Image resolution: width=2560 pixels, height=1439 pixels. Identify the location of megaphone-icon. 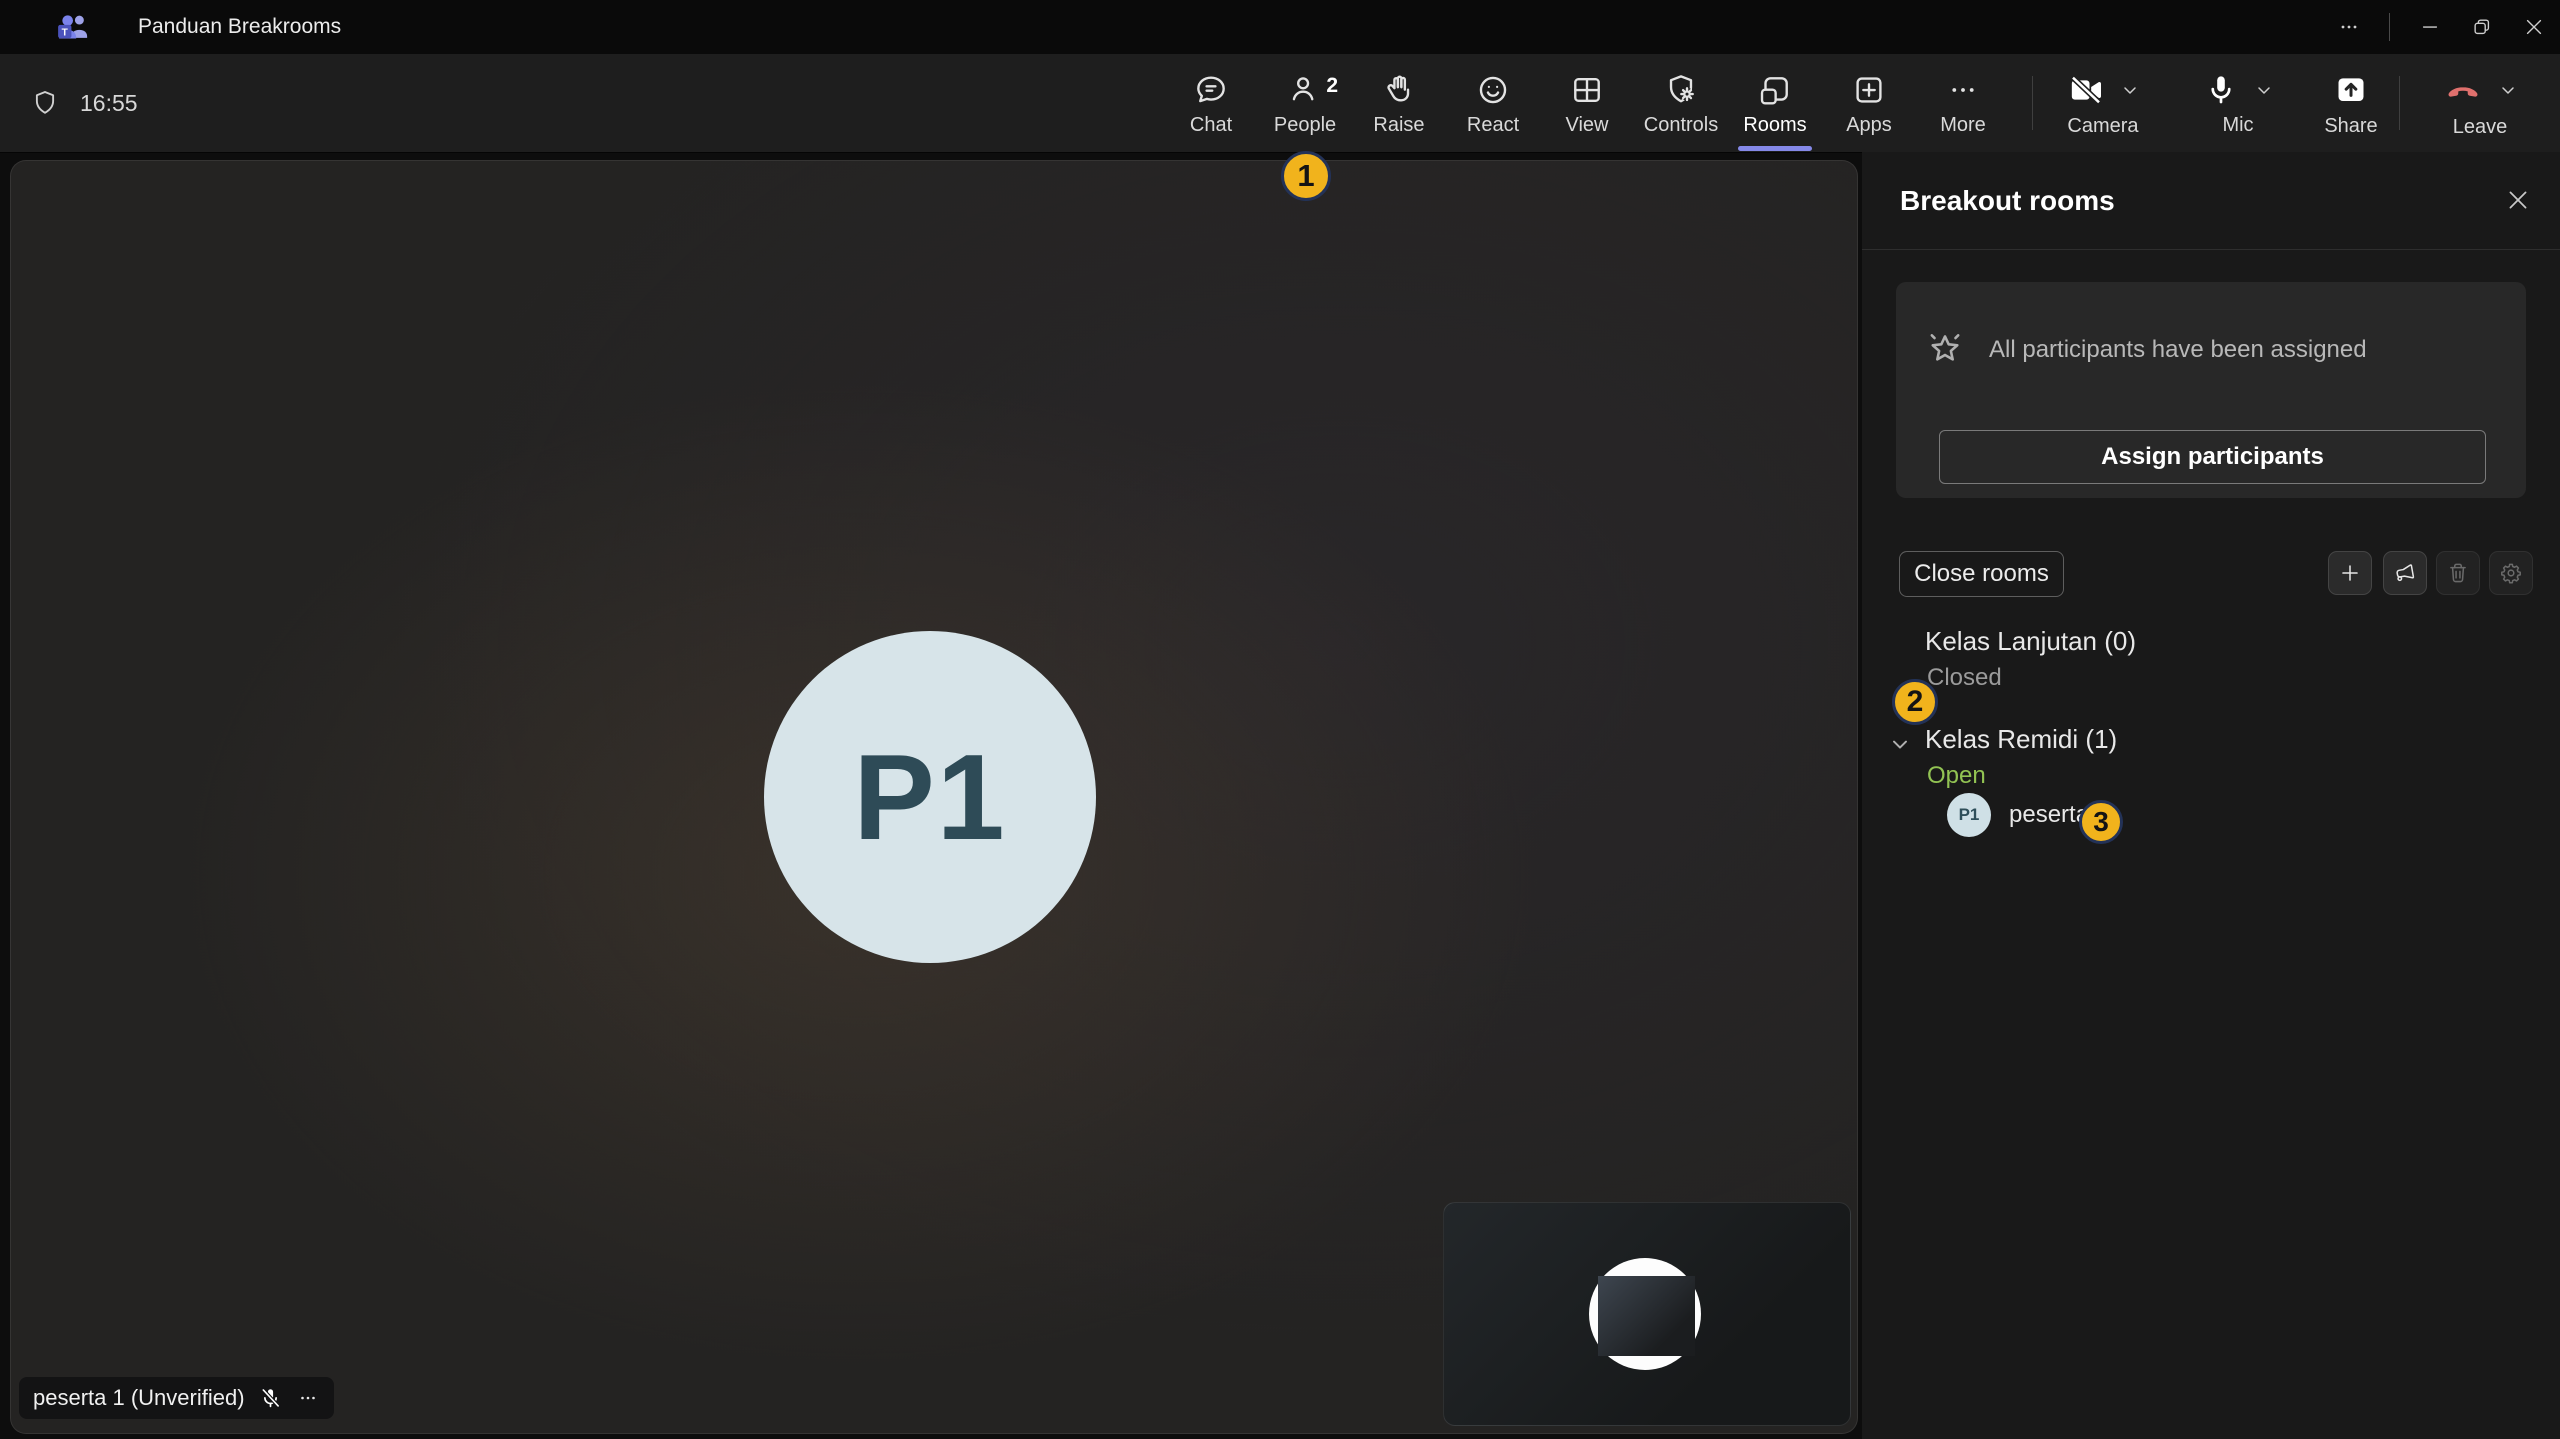
(2405, 573).